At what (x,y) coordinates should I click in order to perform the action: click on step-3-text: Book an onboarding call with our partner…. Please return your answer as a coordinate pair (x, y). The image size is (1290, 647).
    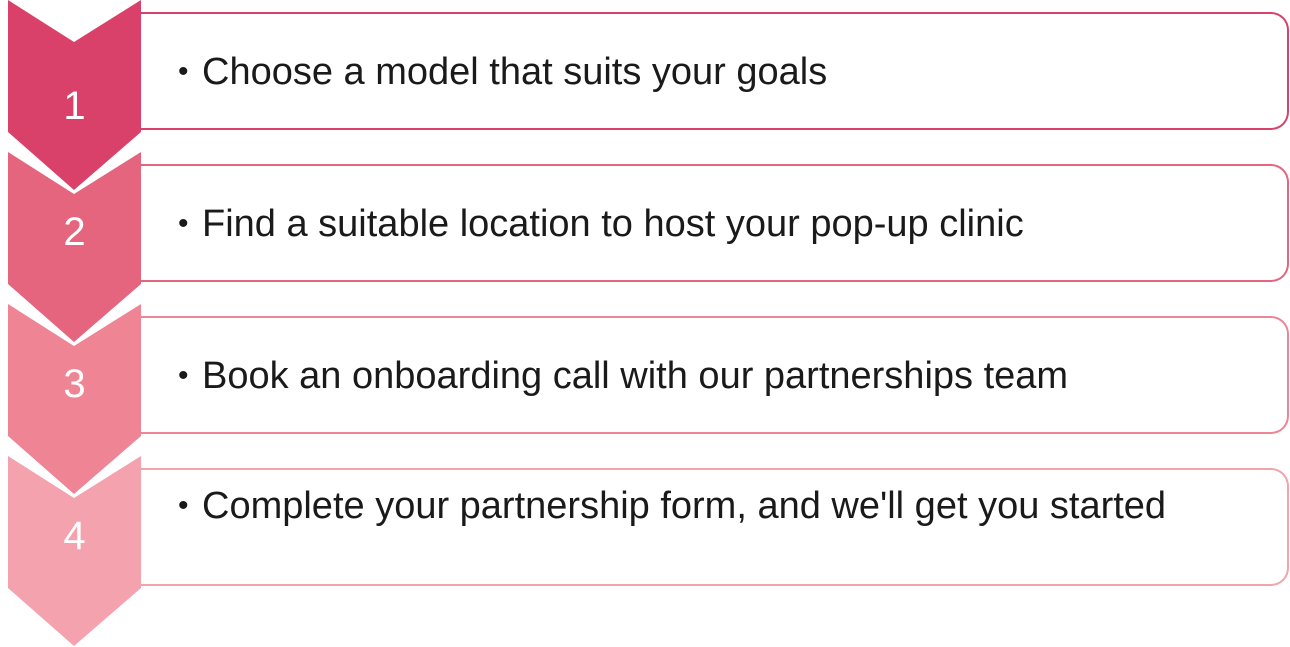
    Looking at the image, I should click on (635, 376).